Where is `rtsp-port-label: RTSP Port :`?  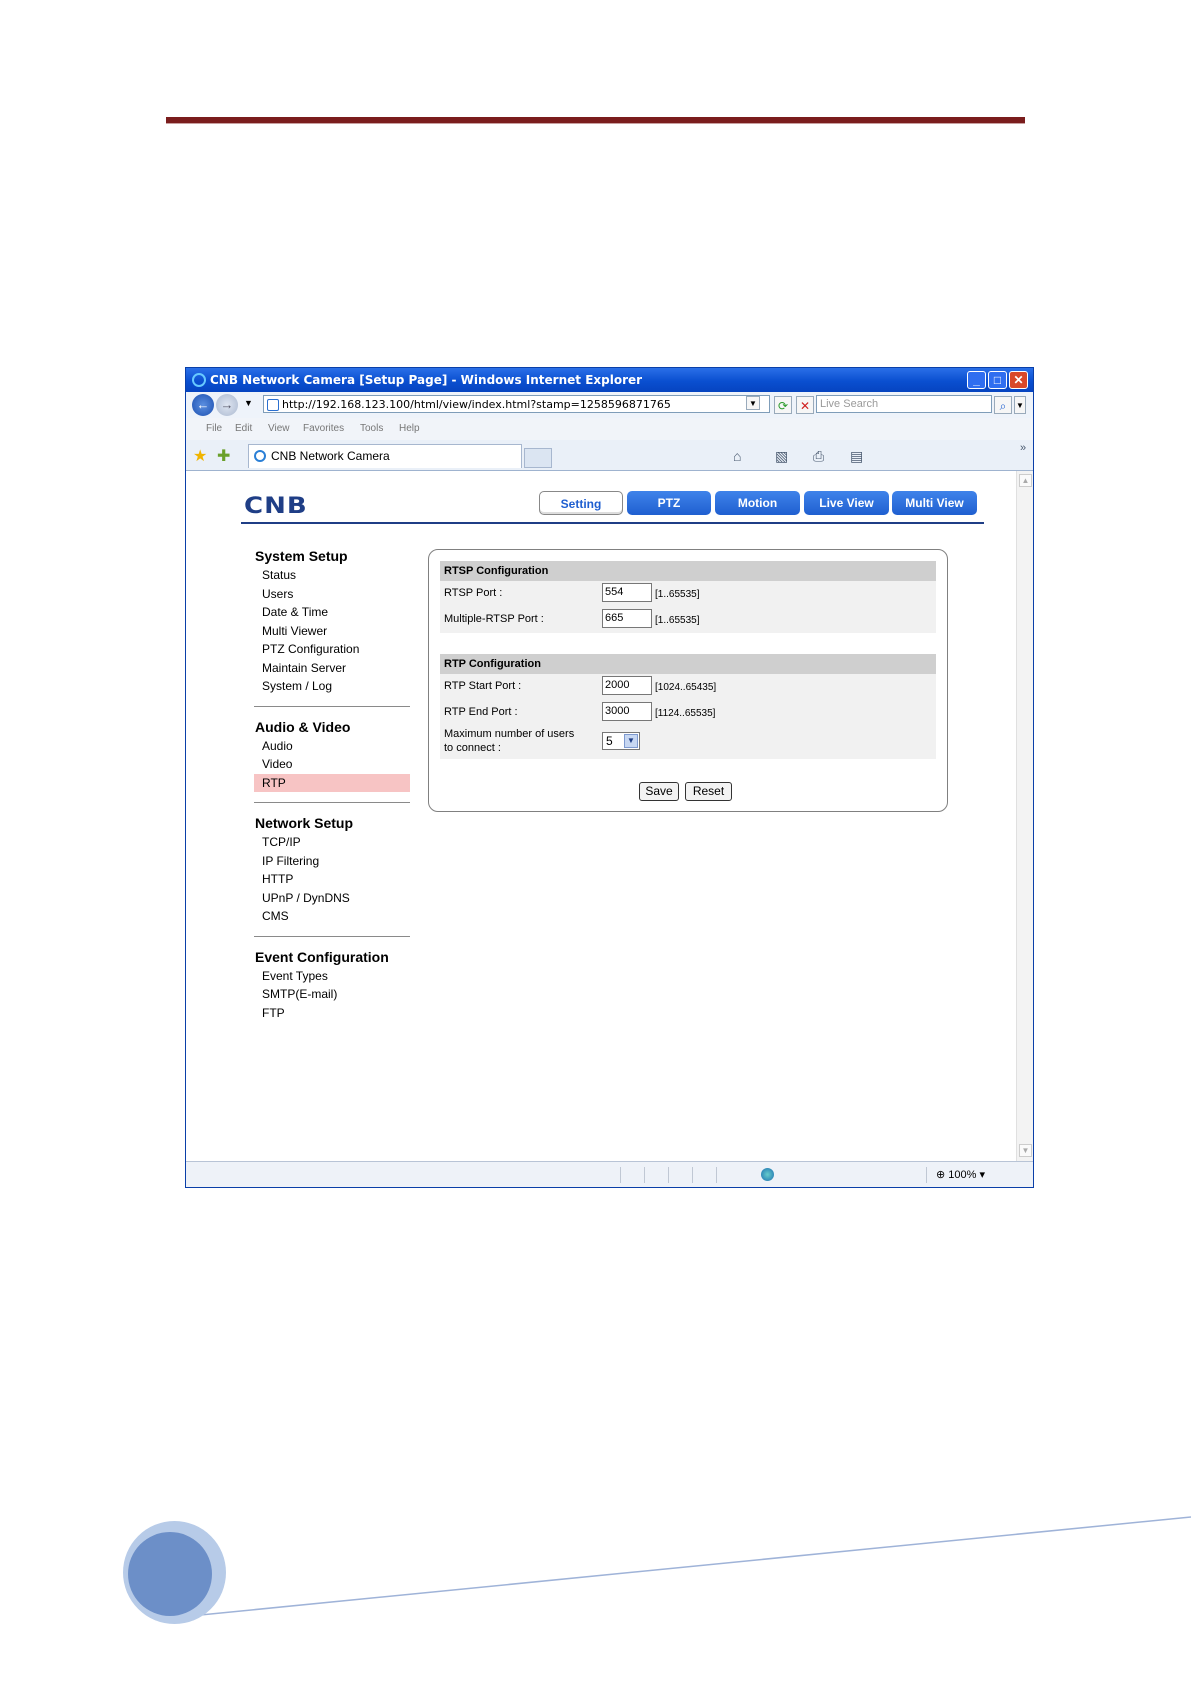
rtsp-port-label: RTSP Port : is located at coordinates (473, 593).